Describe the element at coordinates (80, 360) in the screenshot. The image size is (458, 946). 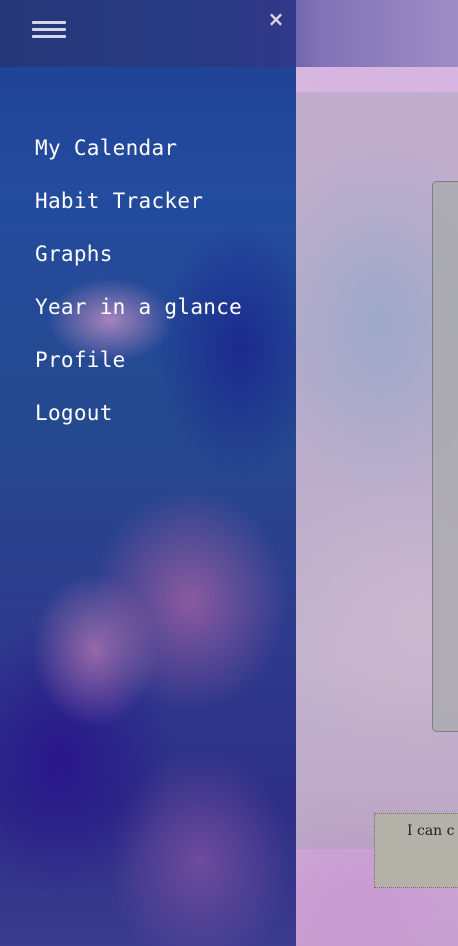
I see `profile-link: Profile` at that location.